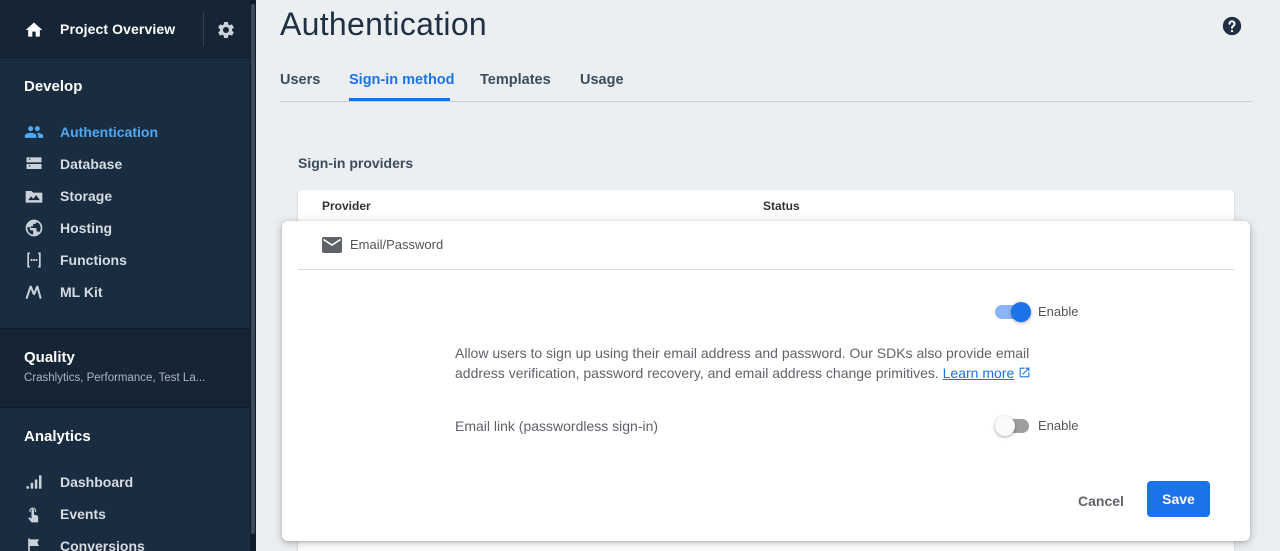  What do you see at coordinates (34, 197) in the screenshot?
I see `storage-icon` at bounding box center [34, 197].